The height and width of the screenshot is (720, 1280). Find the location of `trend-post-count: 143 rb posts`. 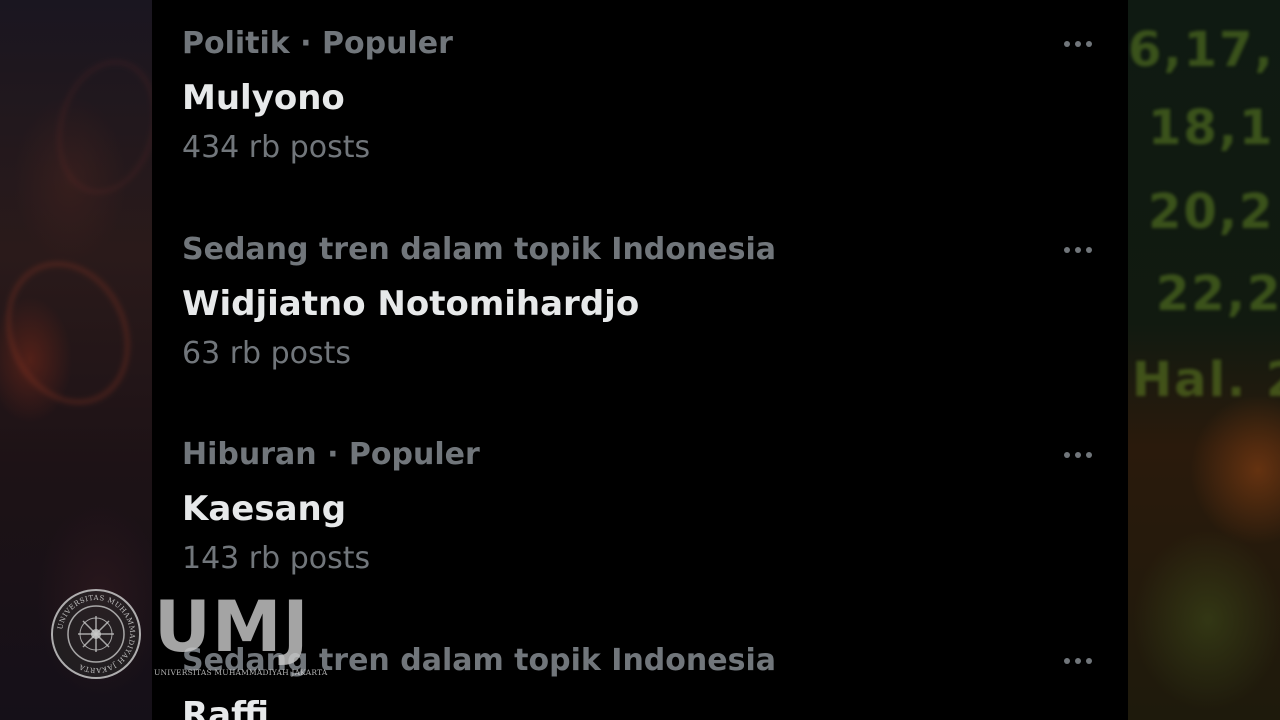

trend-post-count: 143 rb posts is located at coordinates (276, 558).